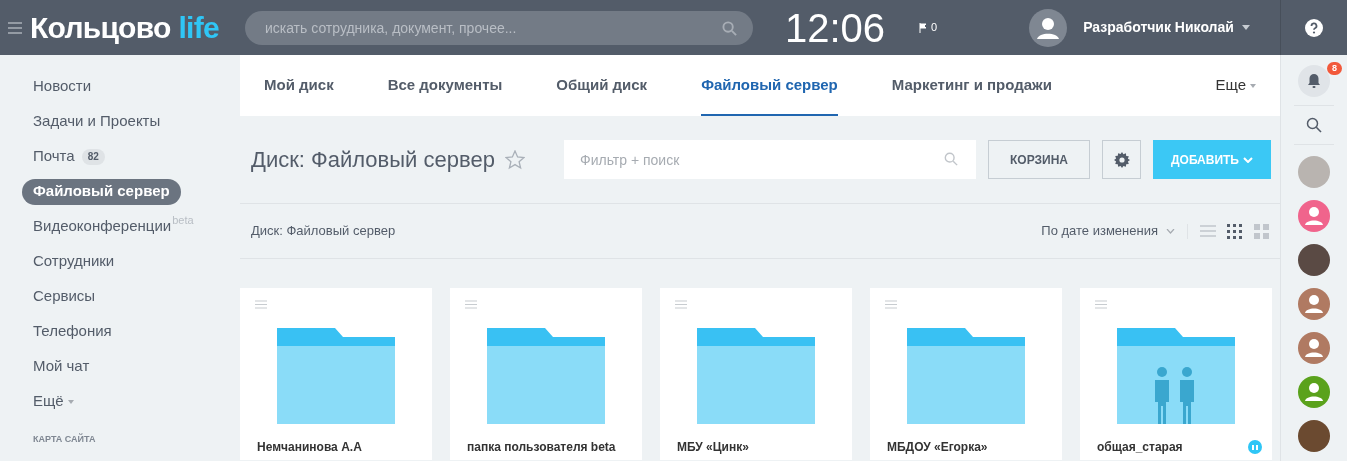 The height and width of the screenshot is (461, 1347). What do you see at coordinates (1158, 27) in the screenshot?
I see `user-name: Разработчик Николай` at bounding box center [1158, 27].